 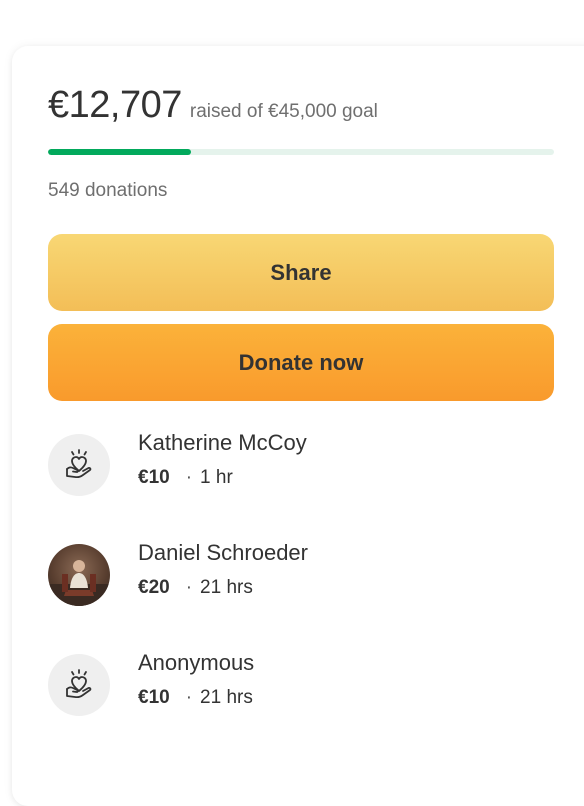 What do you see at coordinates (301, 362) in the screenshot?
I see `donate-now-button: Donate now` at bounding box center [301, 362].